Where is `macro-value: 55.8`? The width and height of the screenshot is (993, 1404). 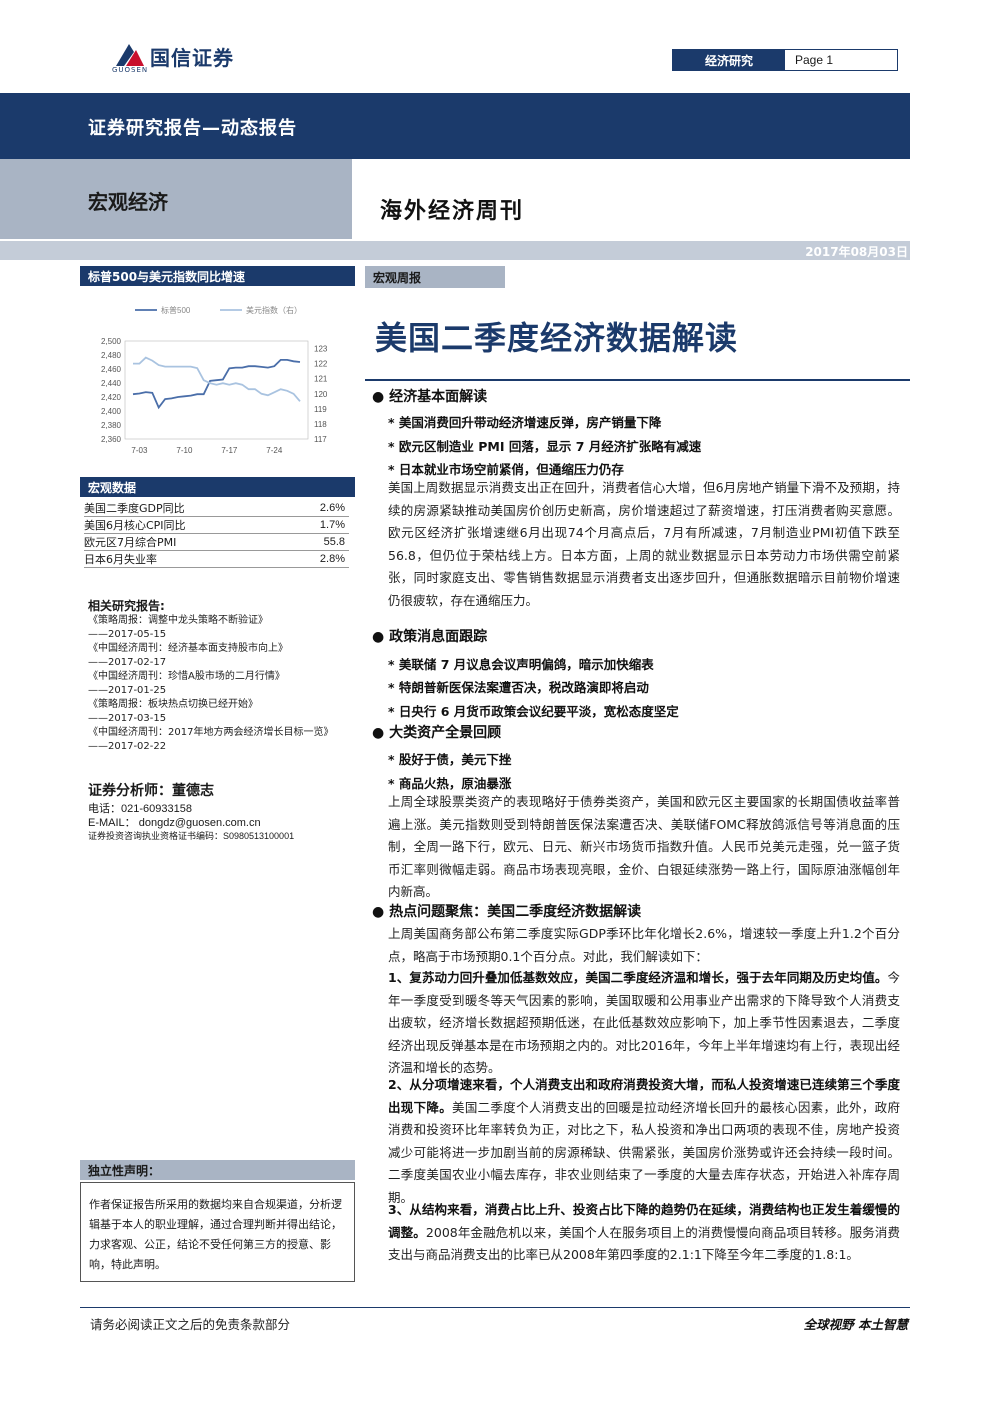 macro-value: 55.8 is located at coordinates (334, 542).